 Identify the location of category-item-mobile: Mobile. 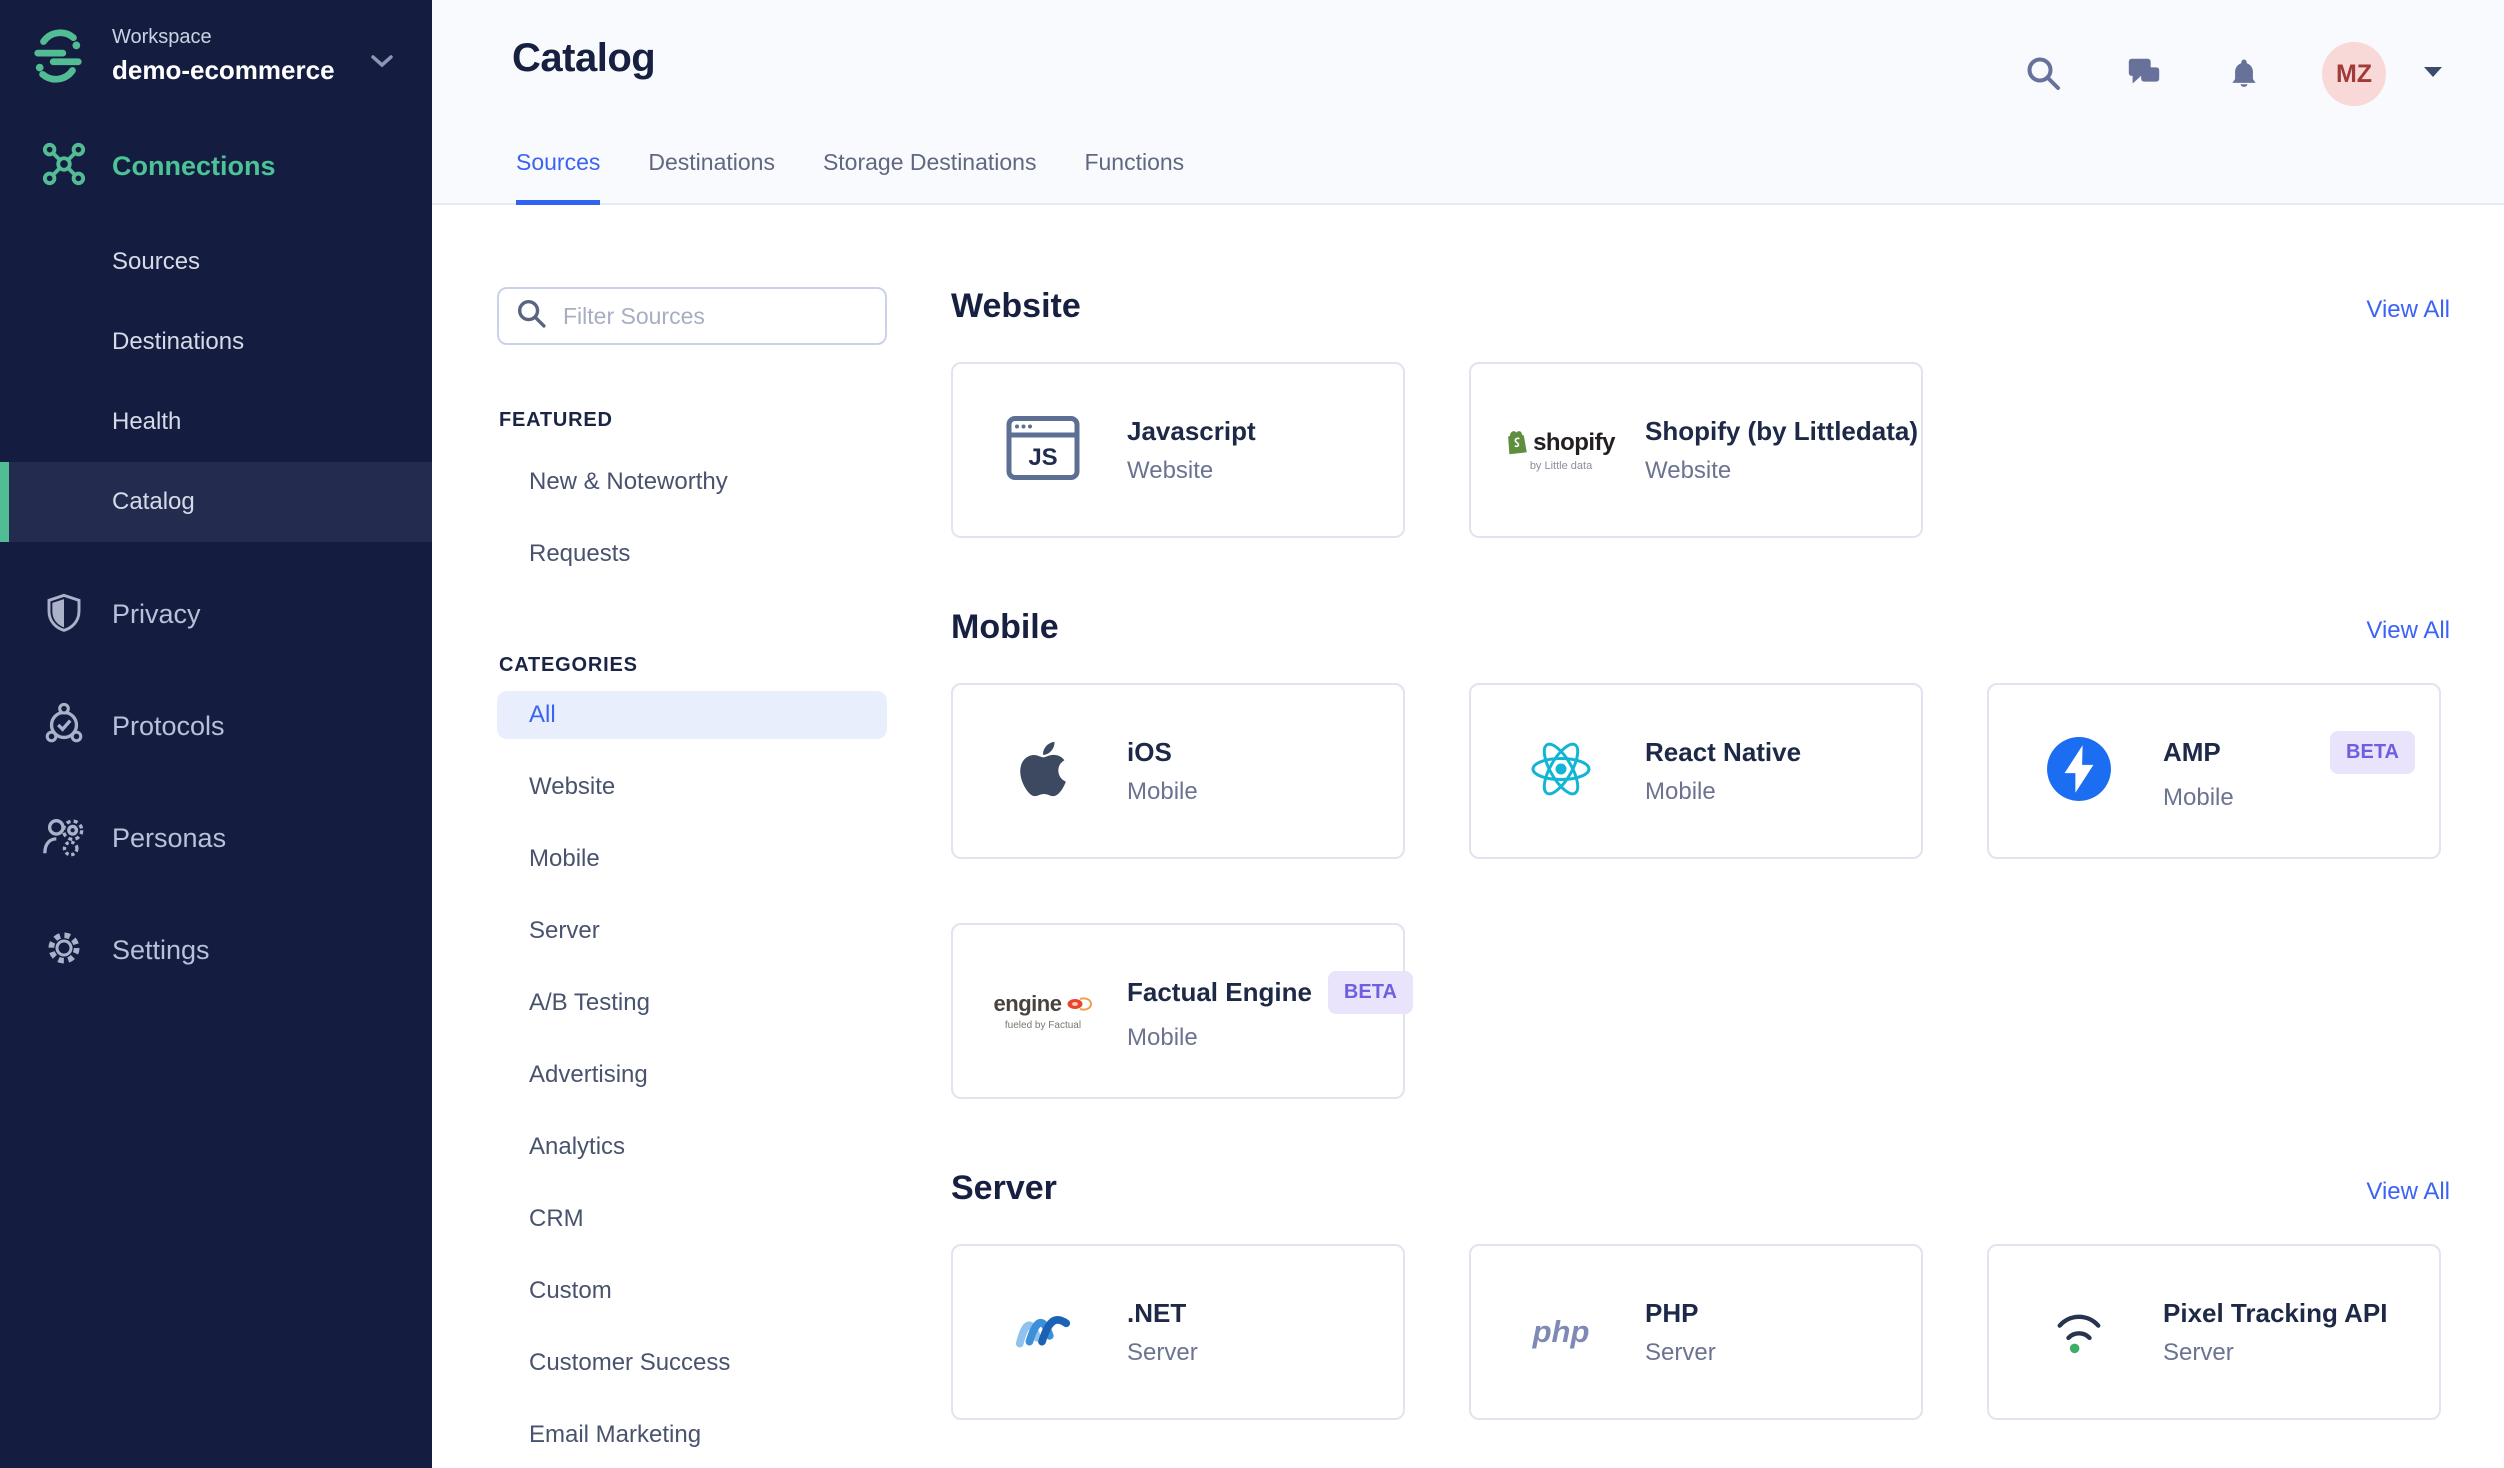
(692, 859).